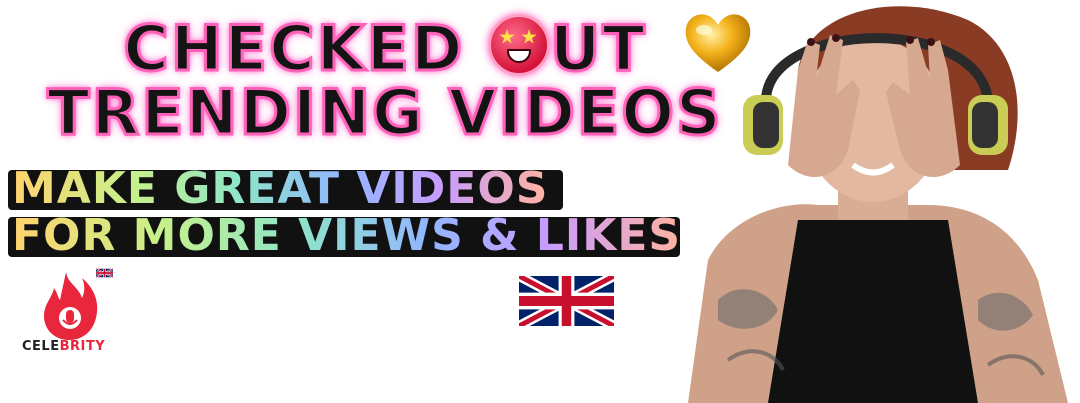 This screenshot has height=403, width=1080. Describe the element at coordinates (293, 48) in the screenshot. I see `headline-word-checked: CHECKED` at that location.